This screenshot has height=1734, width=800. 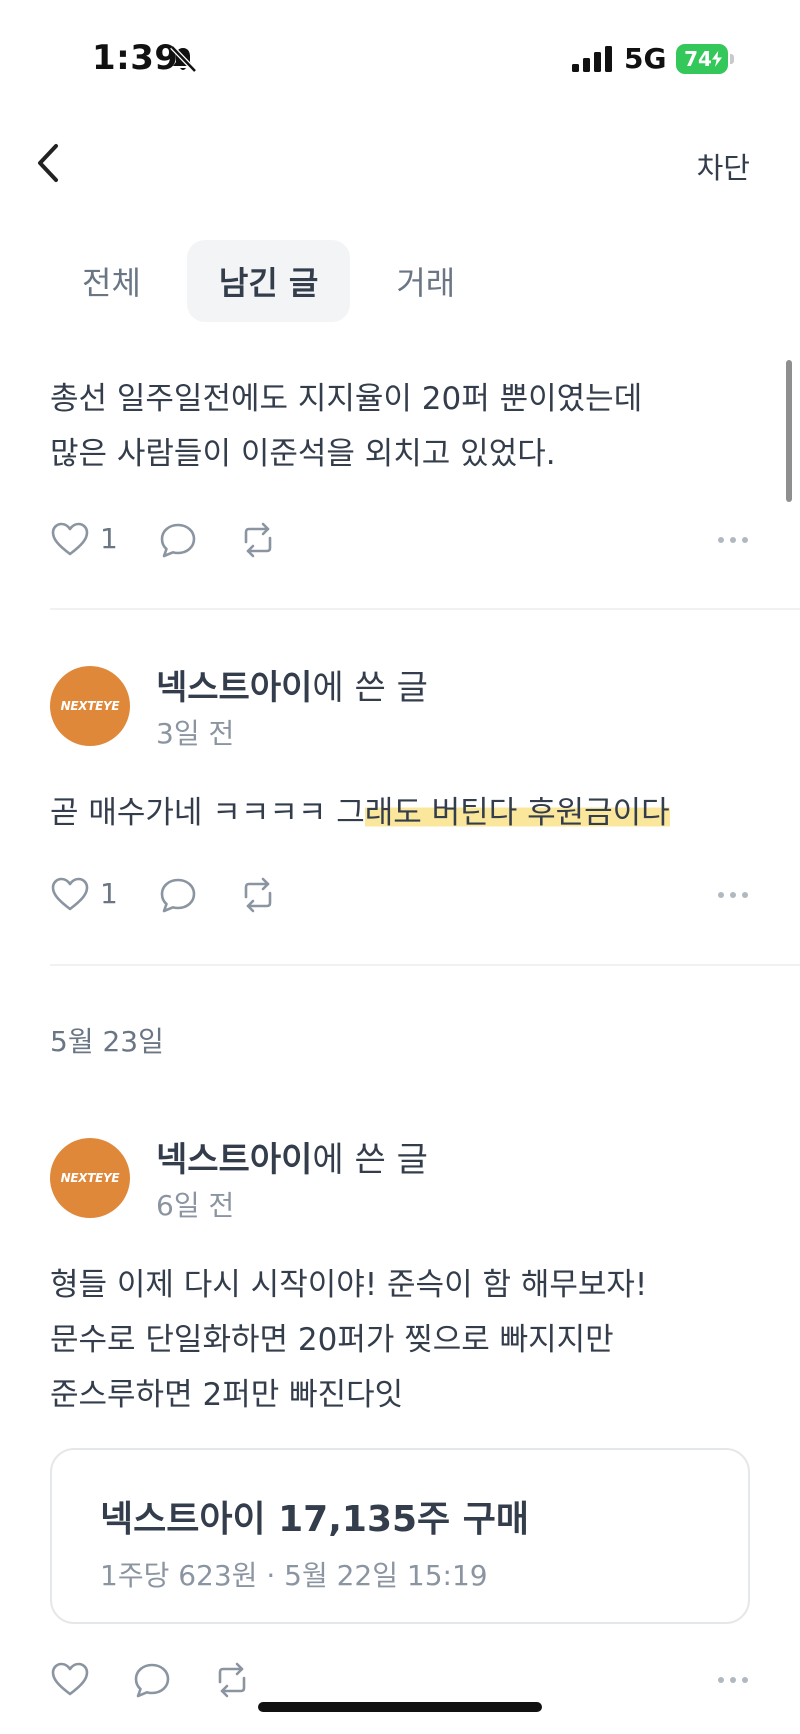 What do you see at coordinates (314, 1519) in the screenshot?
I see `trade-title: 넥스트아이 17,135주 구매` at bounding box center [314, 1519].